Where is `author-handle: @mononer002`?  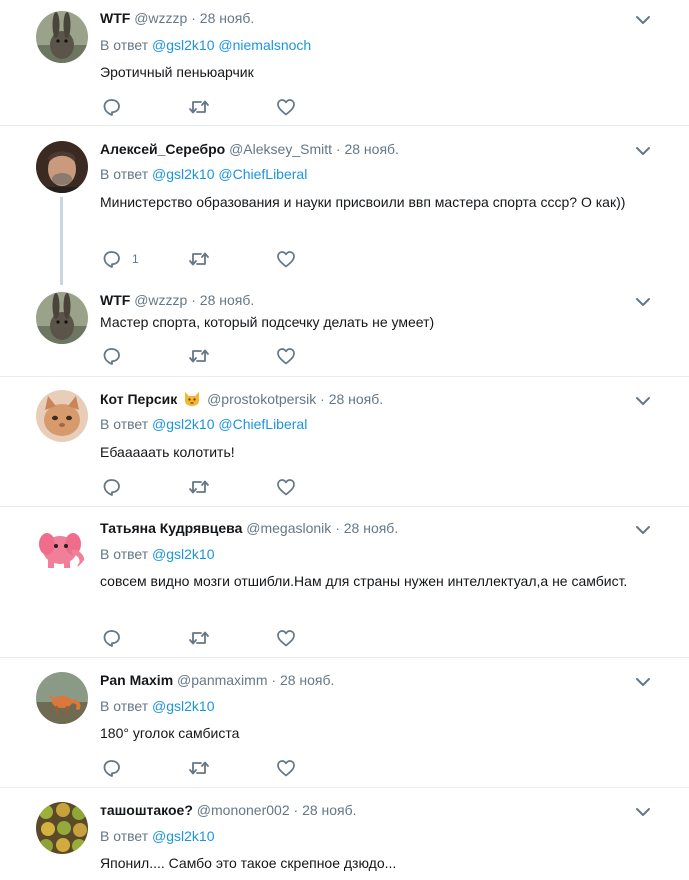
author-handle: @mononer002 is located at coordinates (243, 810).